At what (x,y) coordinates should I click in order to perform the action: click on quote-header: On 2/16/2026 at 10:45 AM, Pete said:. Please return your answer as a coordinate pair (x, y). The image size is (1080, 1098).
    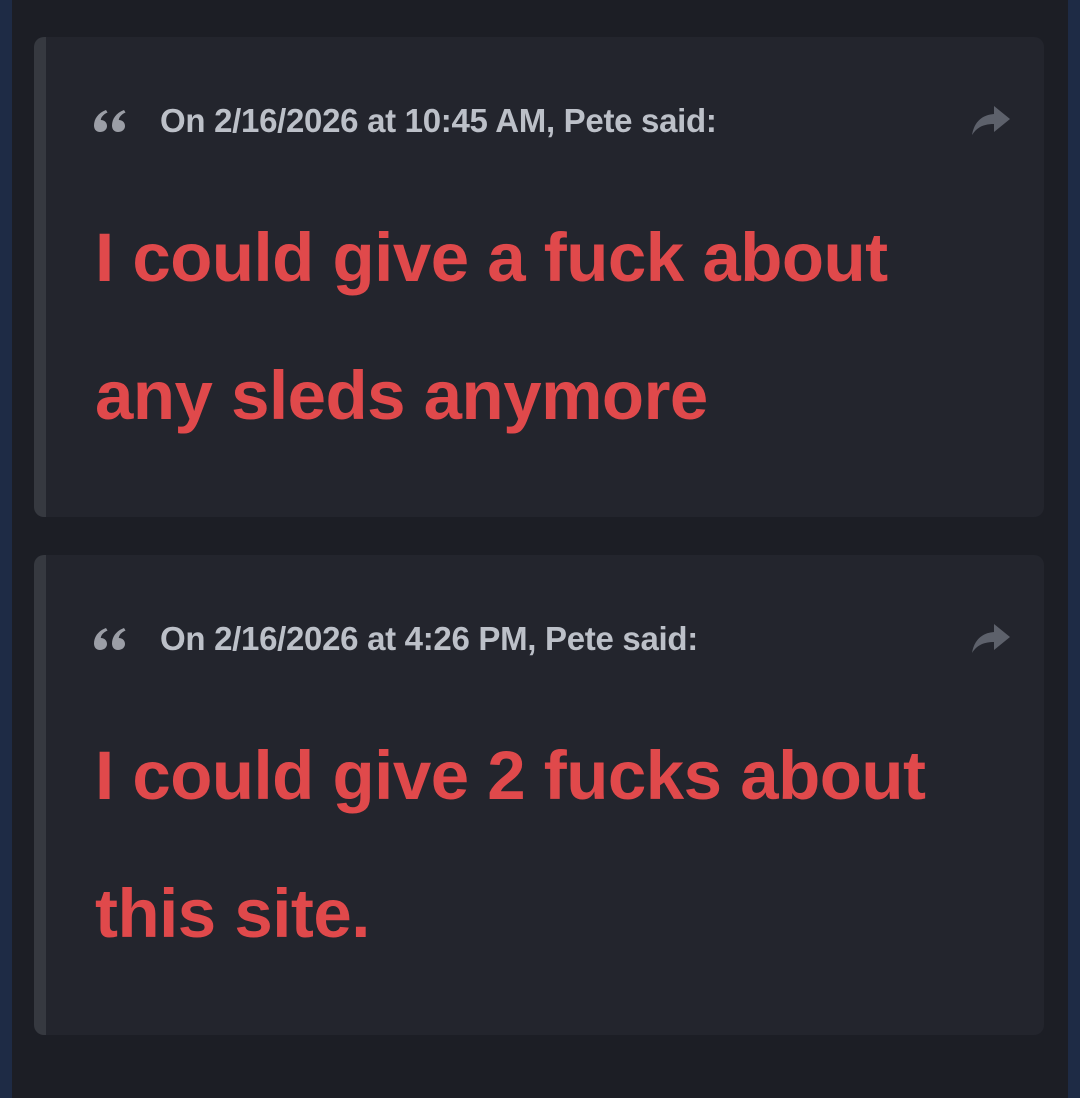
    Looking at the image, I should click on (569, 121).